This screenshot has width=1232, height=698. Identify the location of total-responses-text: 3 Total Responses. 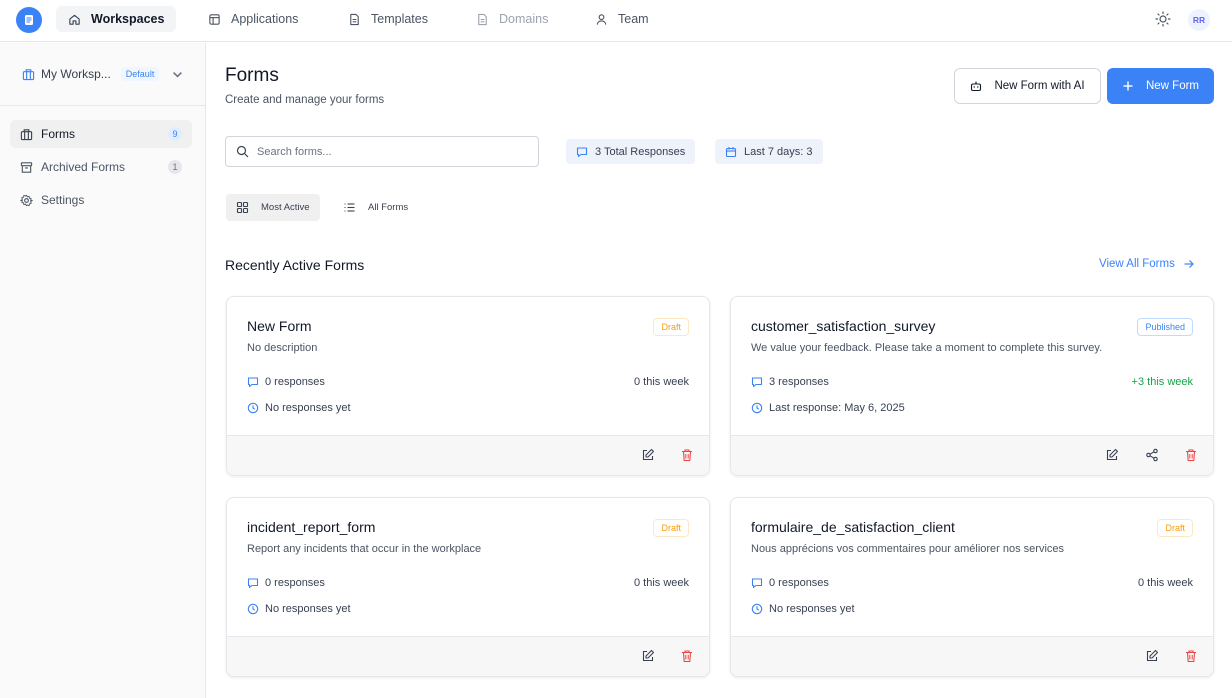
(640, 151).